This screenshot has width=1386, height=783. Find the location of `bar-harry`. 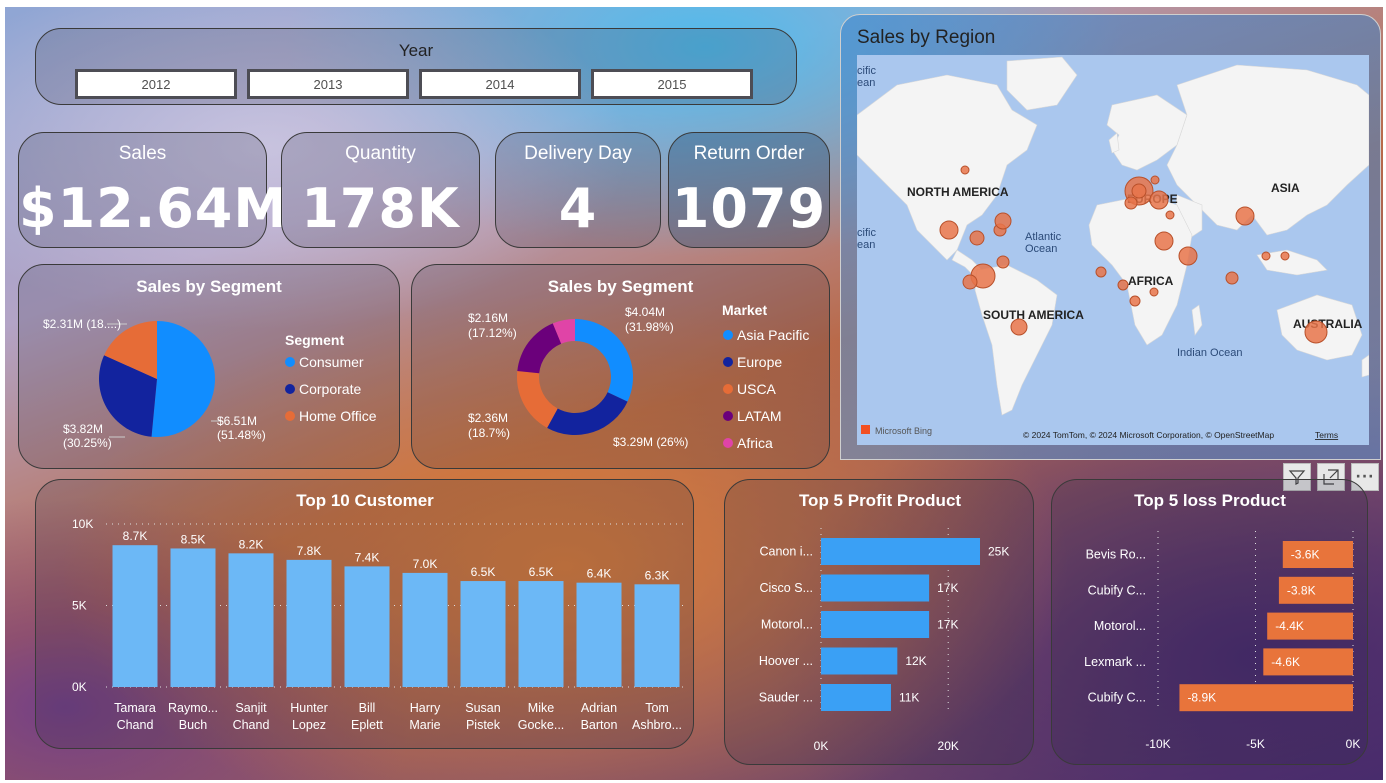

bar-harry is located at coordinates (425, 629).